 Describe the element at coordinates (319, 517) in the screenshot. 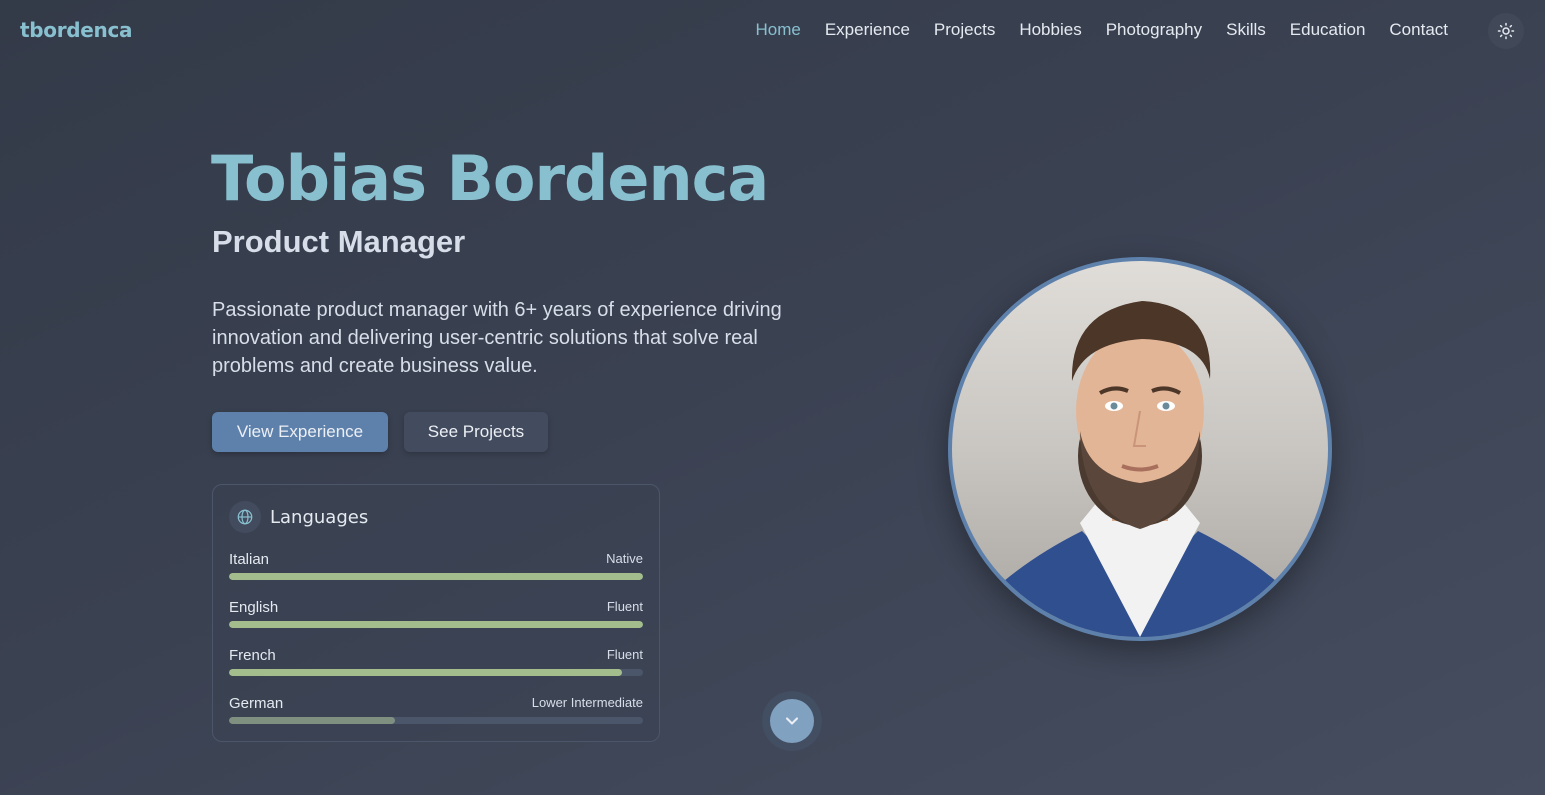

I see `languages-title: Languages` at that location.